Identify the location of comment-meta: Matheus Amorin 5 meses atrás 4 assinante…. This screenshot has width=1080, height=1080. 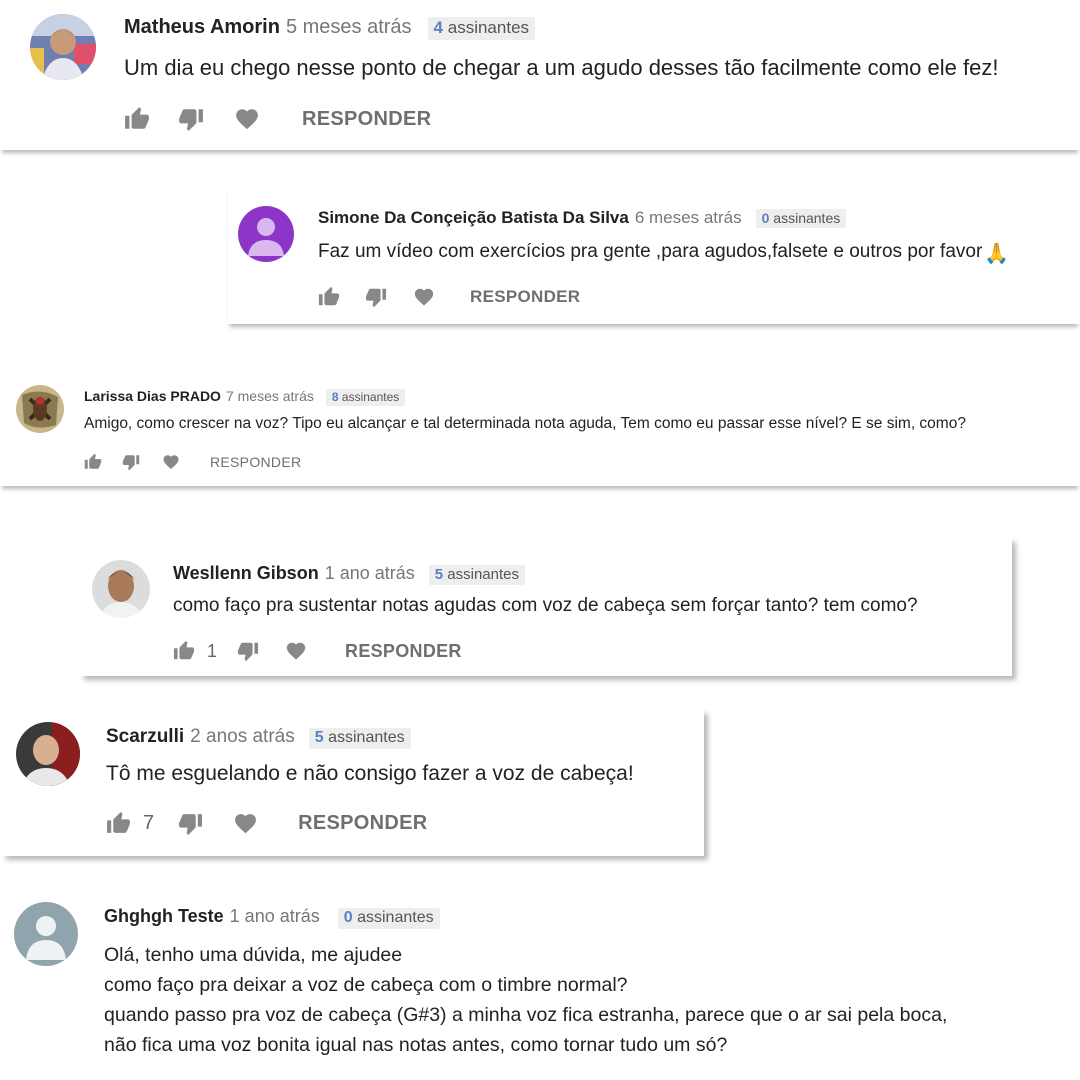
(330, 28).